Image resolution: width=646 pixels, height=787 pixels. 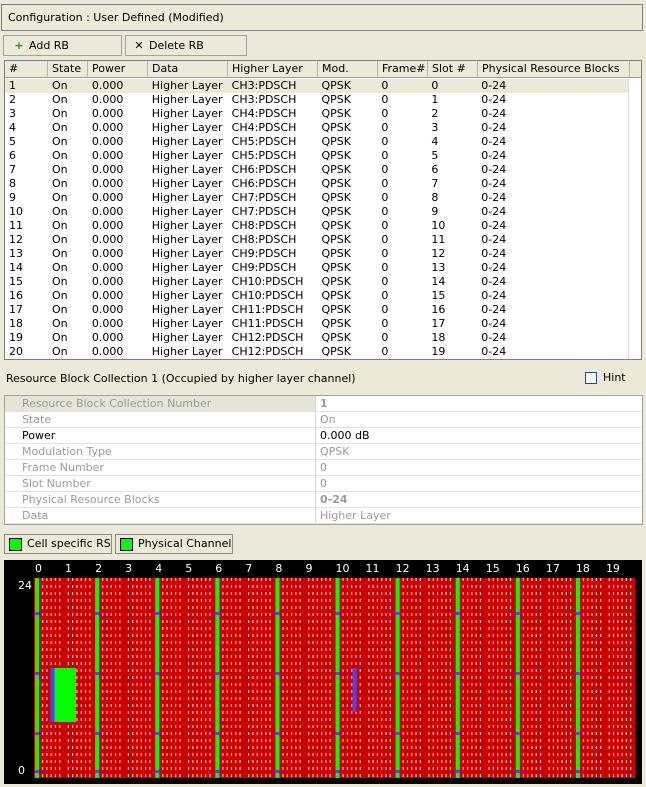 What do you see at coordinates (348, 69) in the screenshot?
I see `header-col-mod: Mod.` at bounding box center [348, 69].